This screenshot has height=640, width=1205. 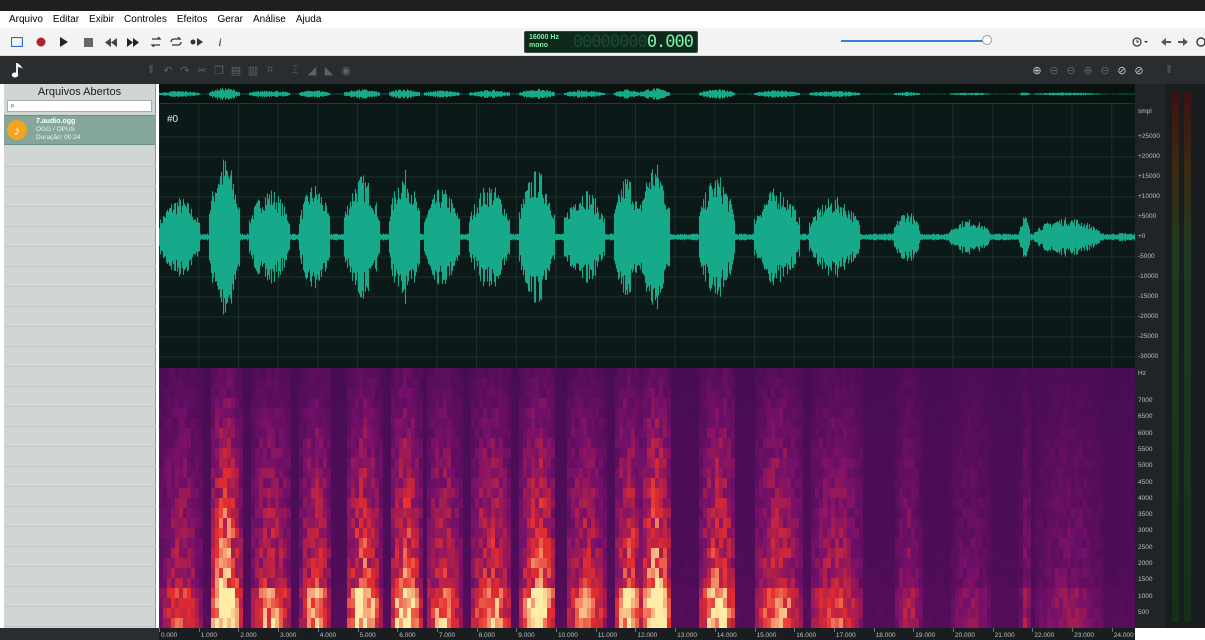 I want to click on file-list-empty-rows, so click(x=80, y=387).